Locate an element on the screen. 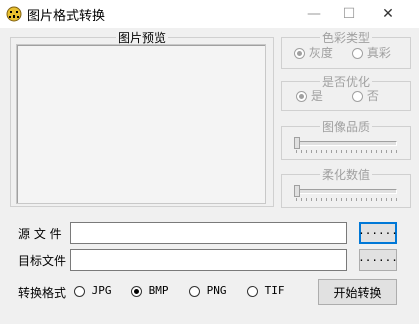  optimize-yes-option: 是 is located at coordinates (309, 95).